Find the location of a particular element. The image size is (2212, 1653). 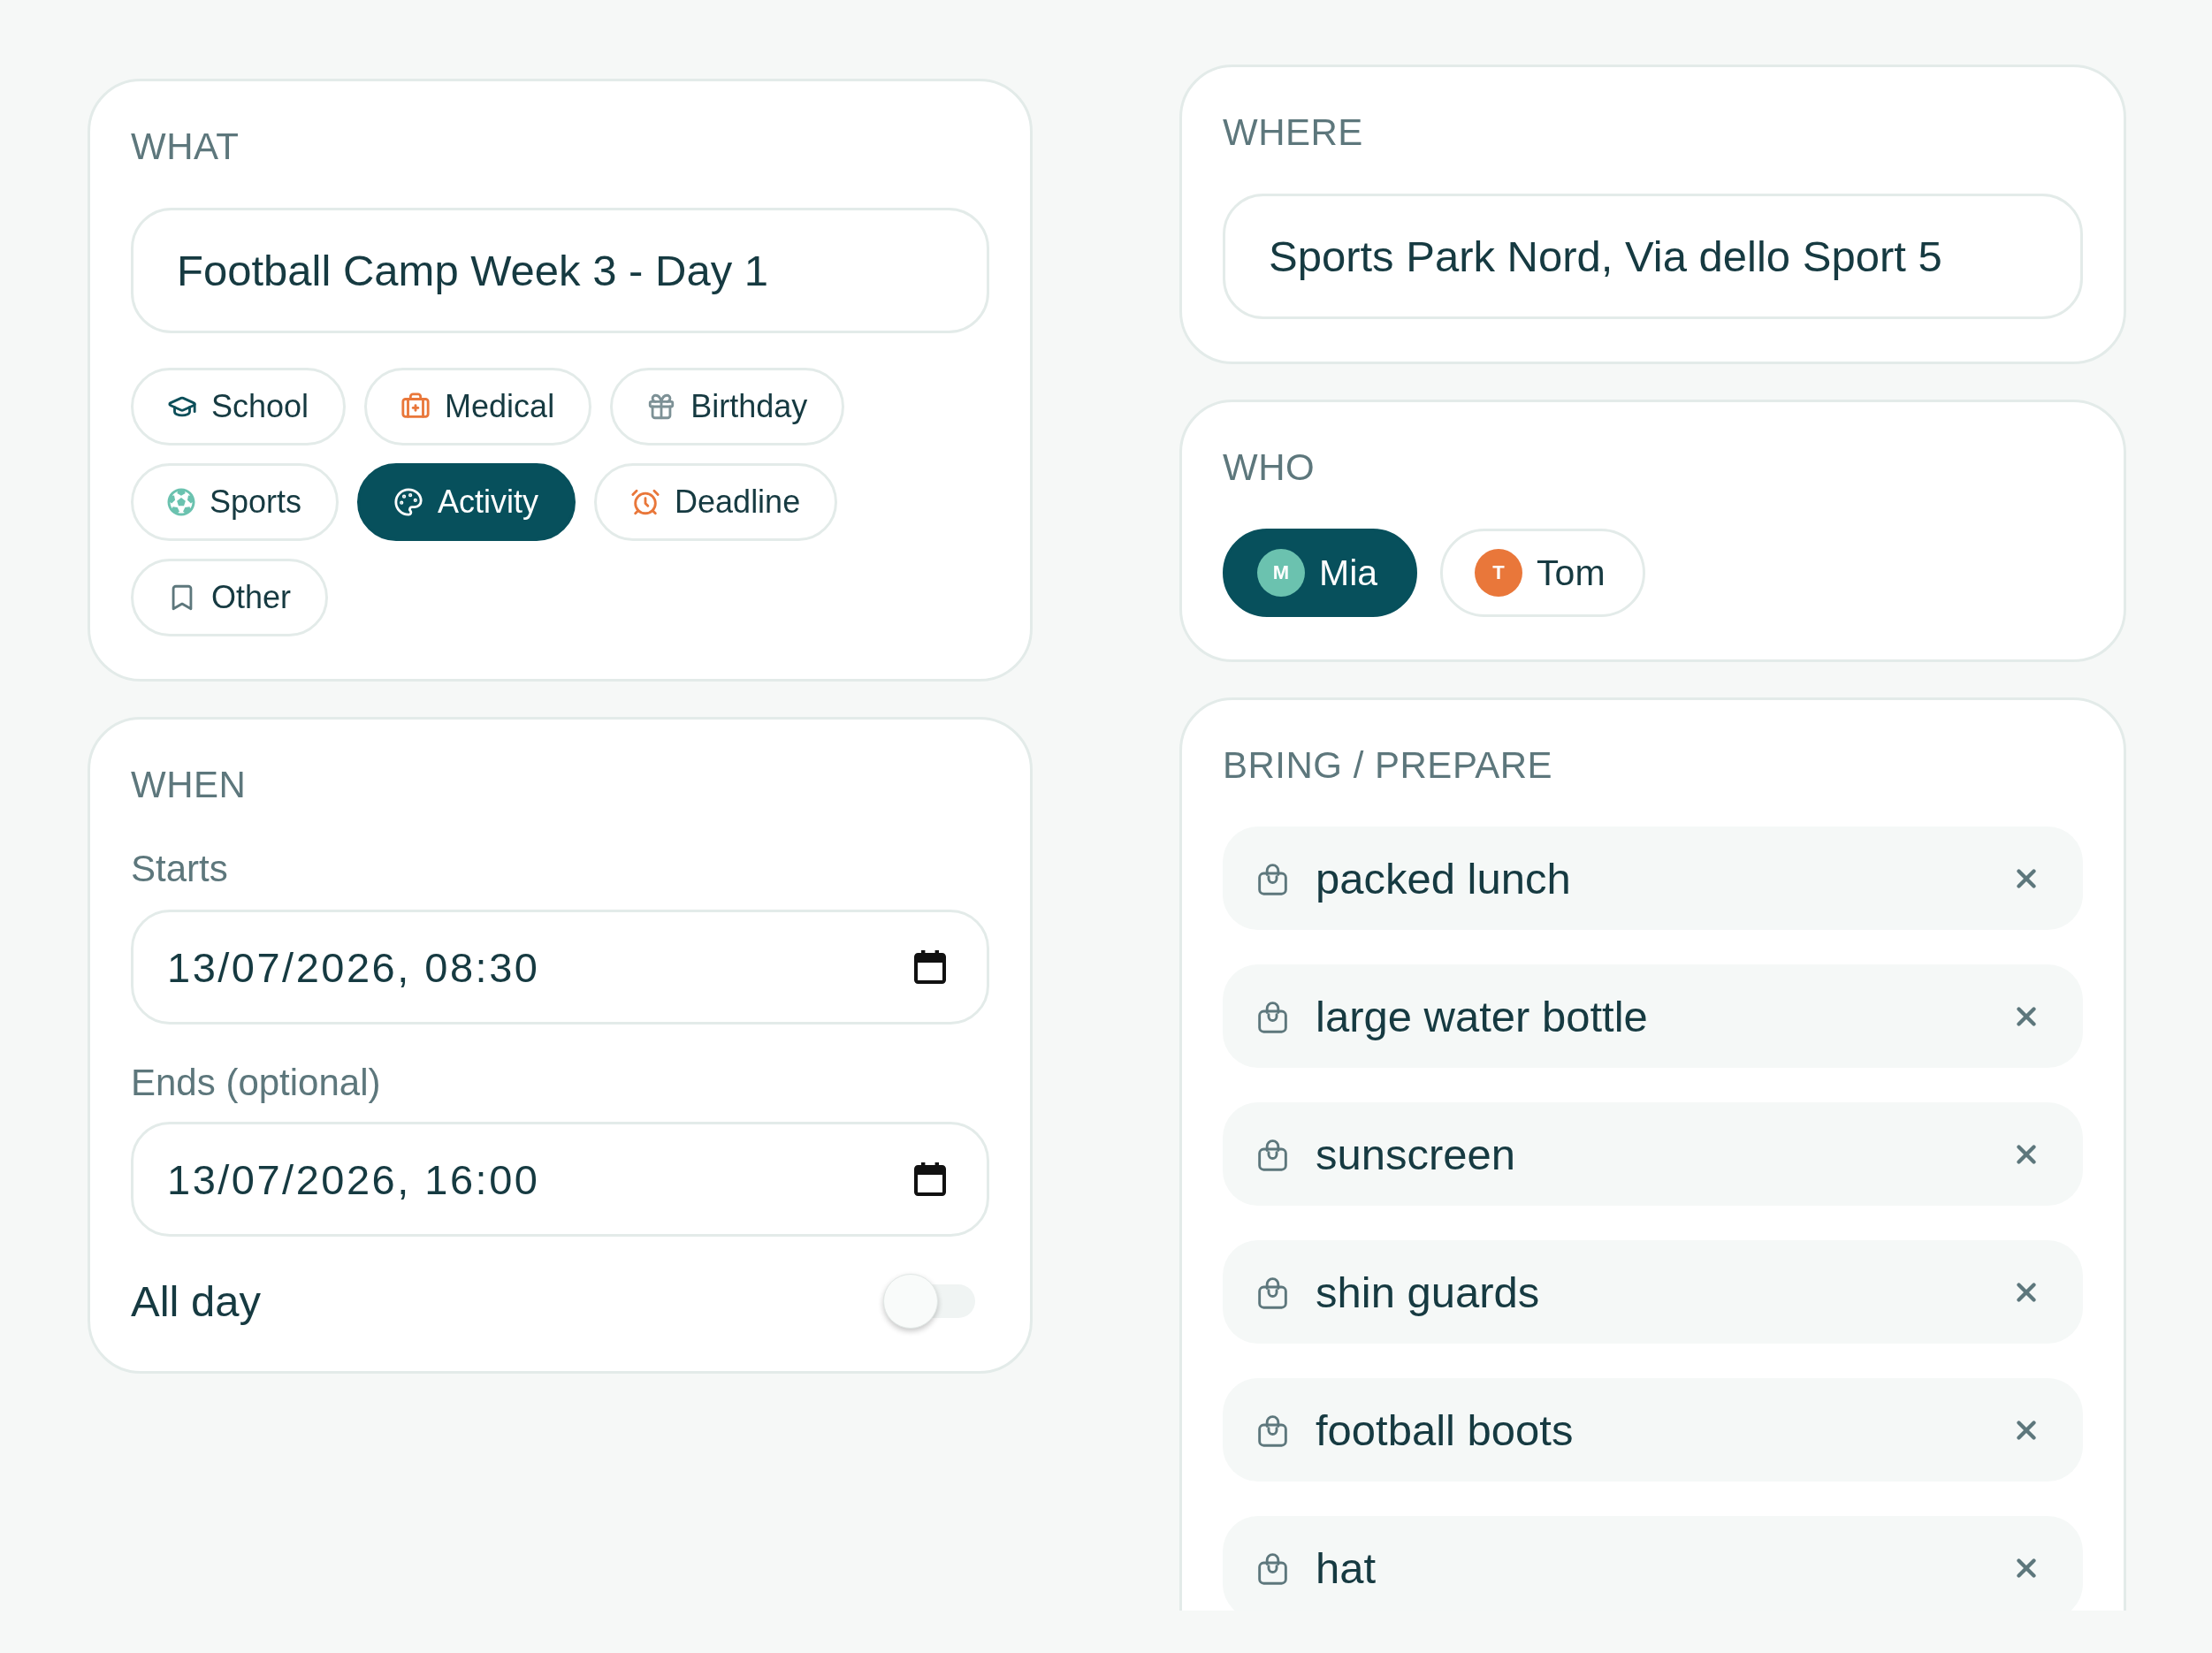

category-chip: Sports is located at coordinates (235, 502).